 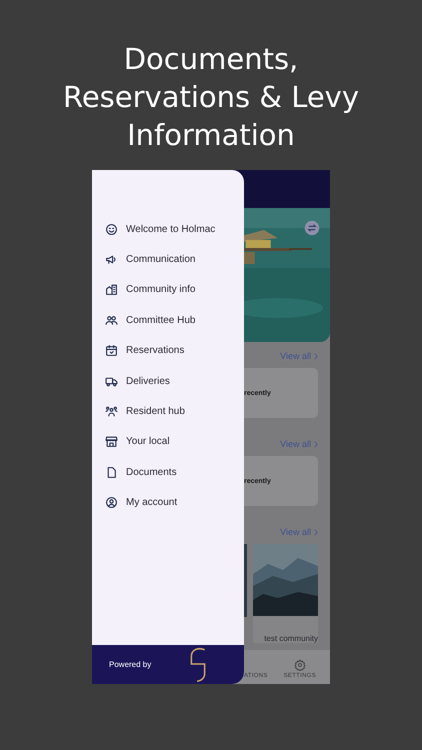 What do you see at coordinates (155, 412) in the screenshot?
I see `drawer-item-label: Resident hub` at bounding box center [155, 412].